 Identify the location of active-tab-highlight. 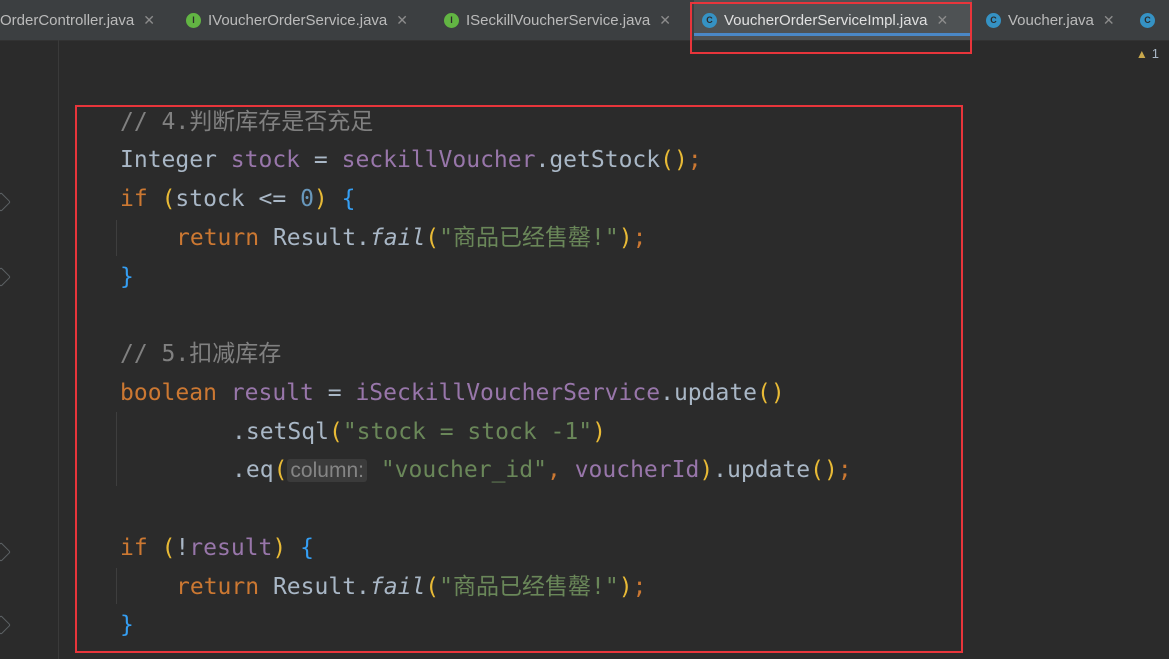
(831, 28).